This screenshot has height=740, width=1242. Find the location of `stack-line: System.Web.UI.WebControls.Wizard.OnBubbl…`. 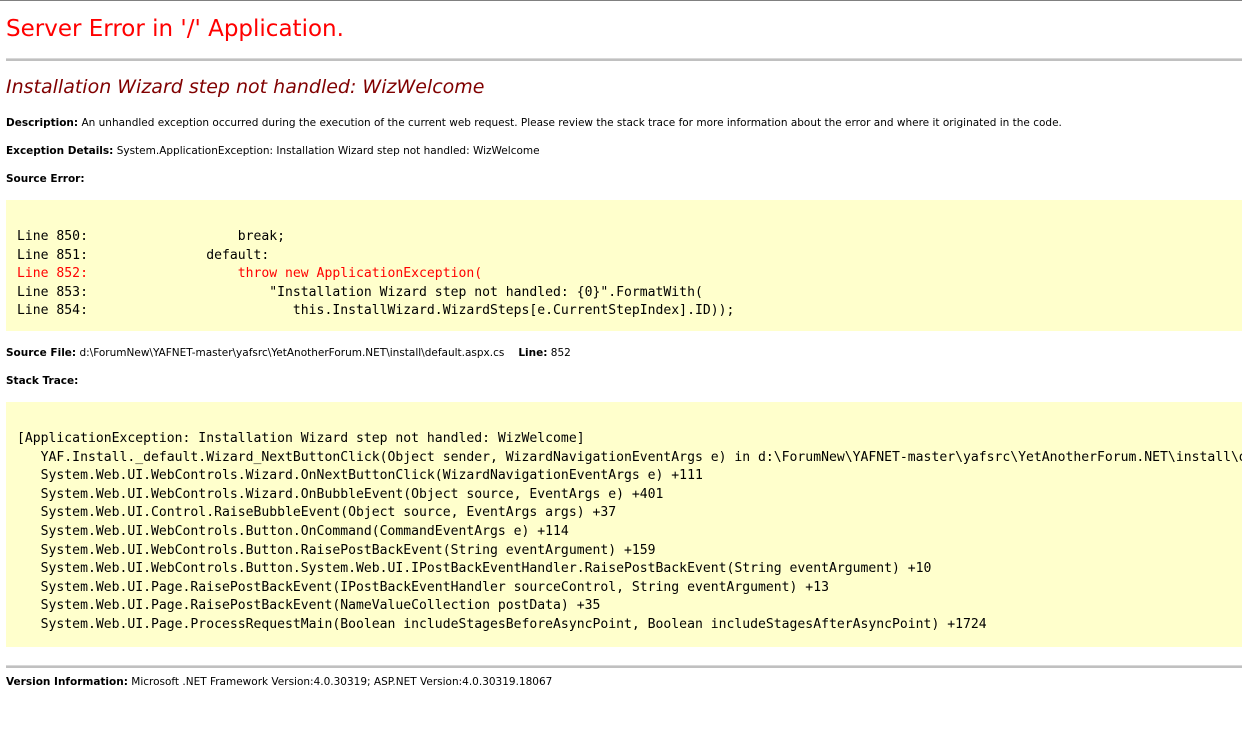

stack-line: System.Web.UI.WebControls.Wizard.OnBubbl… is located at coordinates (340, 494).